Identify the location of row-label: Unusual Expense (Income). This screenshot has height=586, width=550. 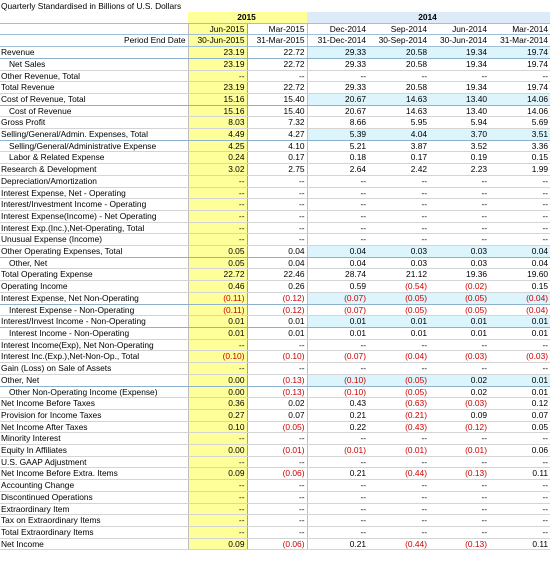
(94, 240).